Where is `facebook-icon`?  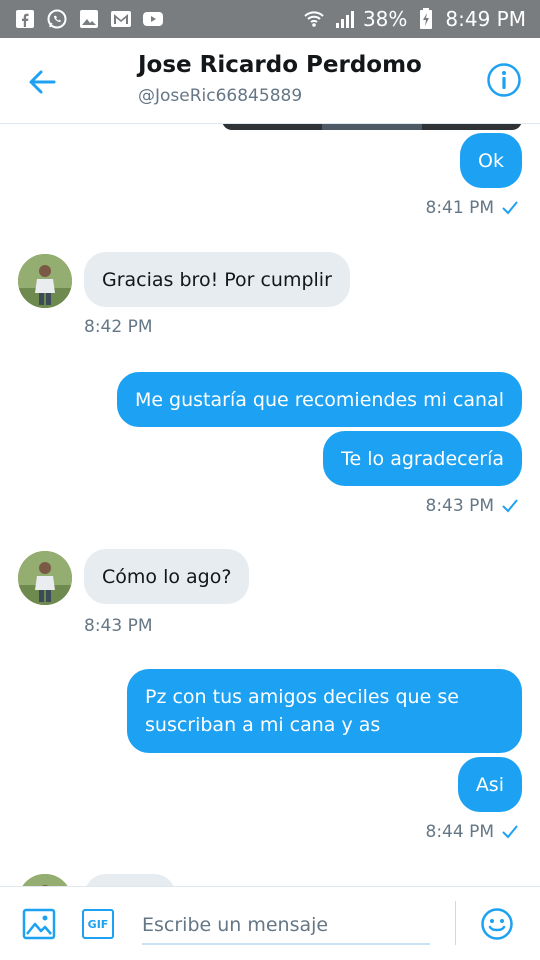 facebook-icon is located at coordinates (25, 19).